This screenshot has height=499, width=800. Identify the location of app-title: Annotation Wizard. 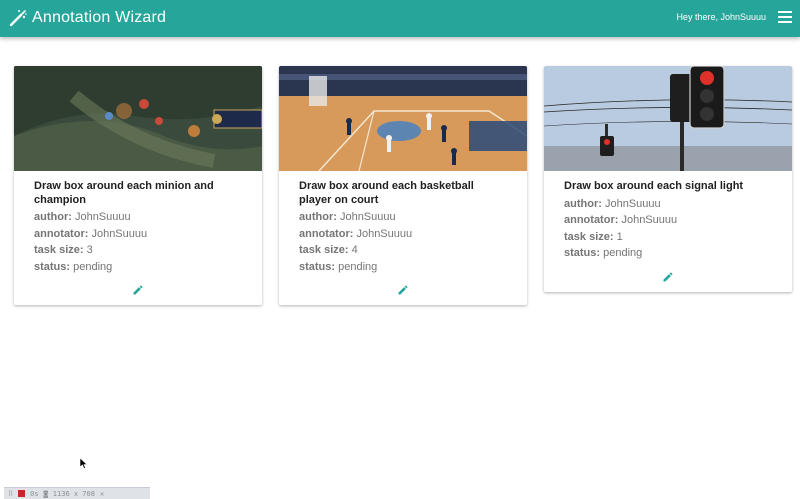
(99, 17).